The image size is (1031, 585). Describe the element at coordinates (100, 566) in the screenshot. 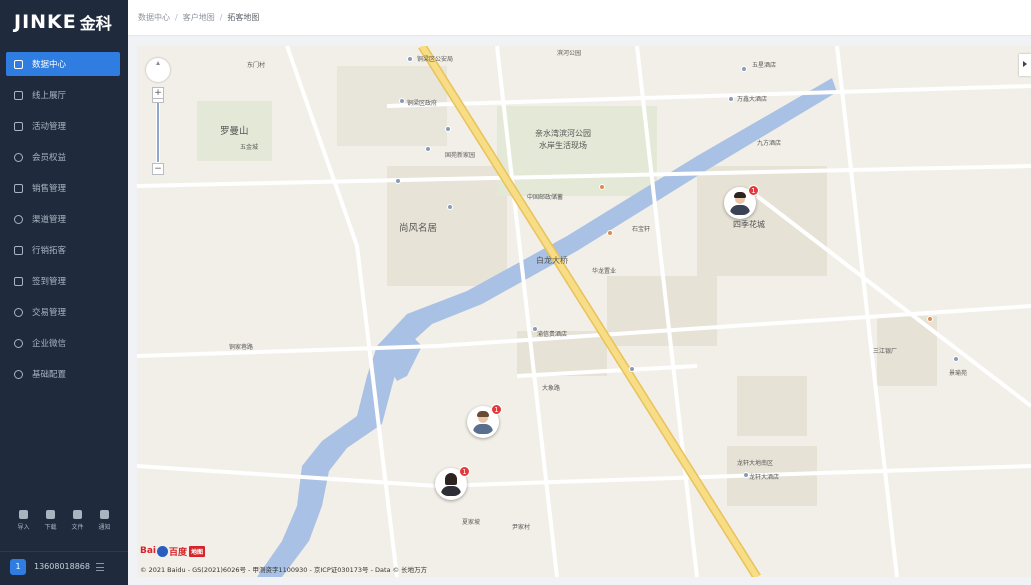

I see `menu-icon` at that location.